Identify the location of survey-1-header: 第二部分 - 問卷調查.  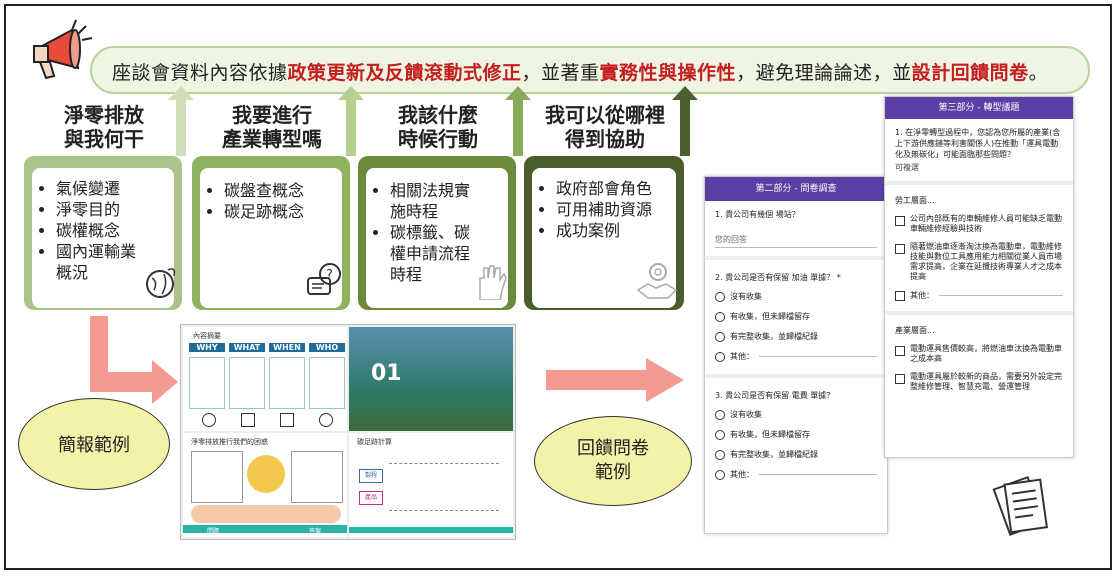
(796, 189).